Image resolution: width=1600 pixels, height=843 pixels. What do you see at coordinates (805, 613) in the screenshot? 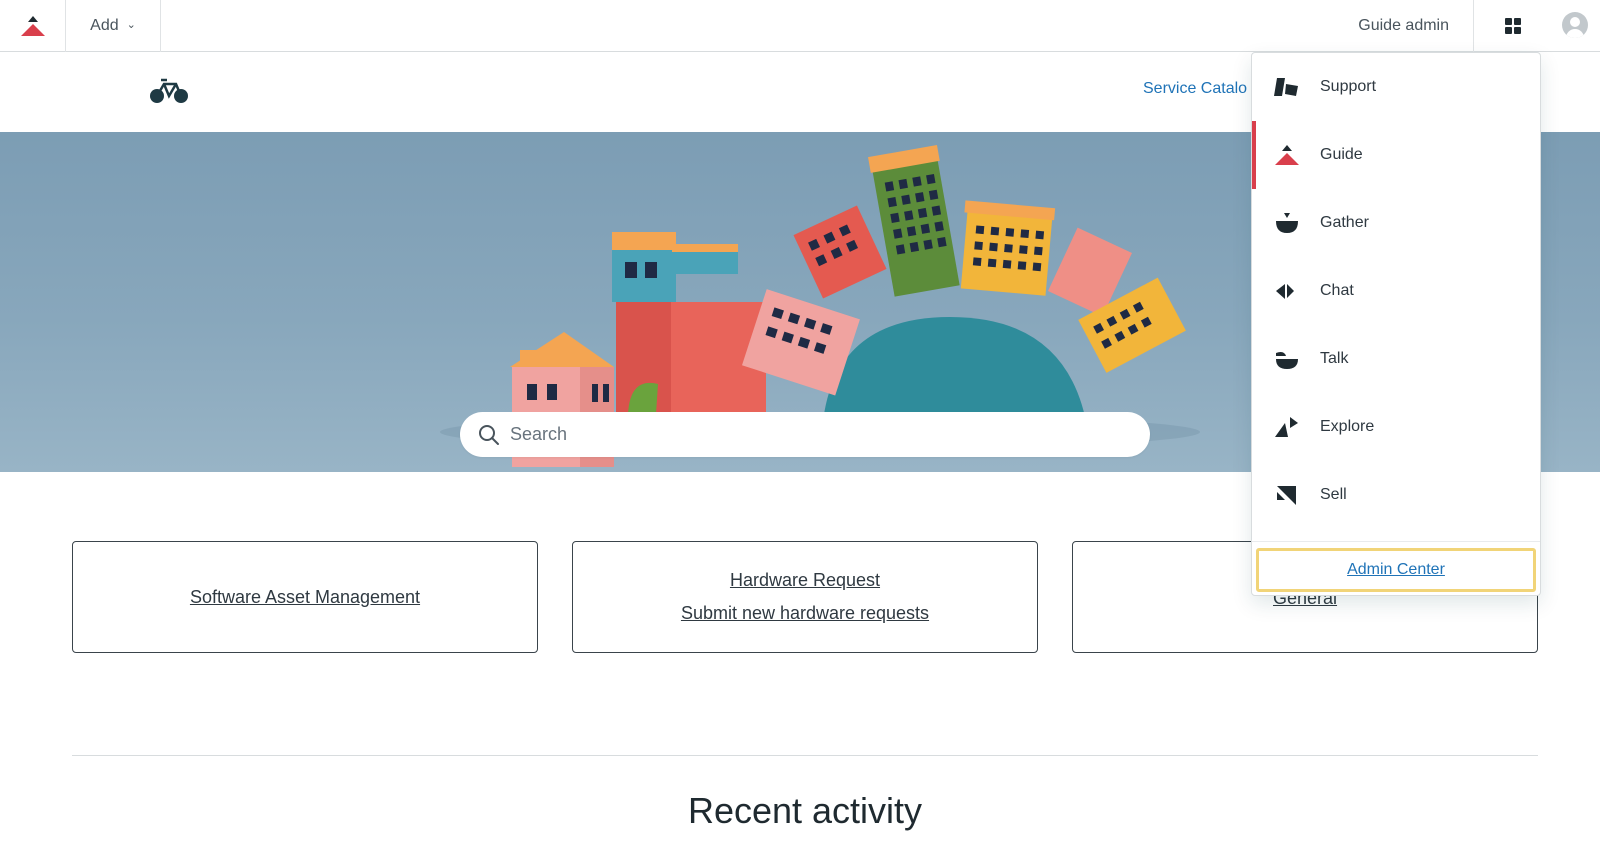
I see `category-description: Submit new hardware requests` at bounding box center [805, 613].